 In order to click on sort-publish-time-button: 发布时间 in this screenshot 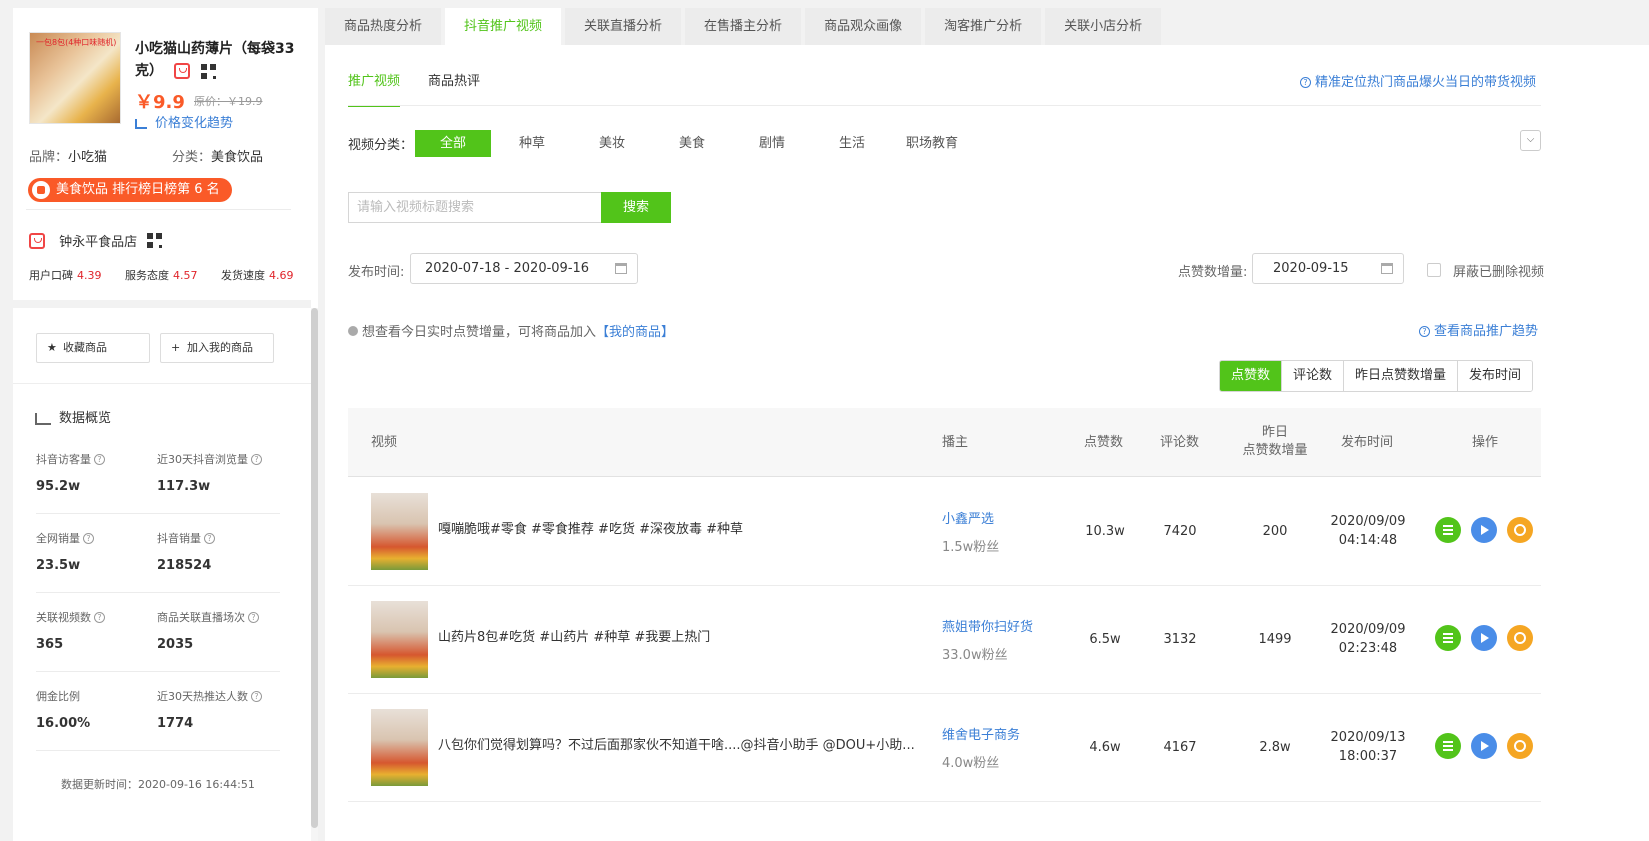, I will do `click(1495, 376)`.